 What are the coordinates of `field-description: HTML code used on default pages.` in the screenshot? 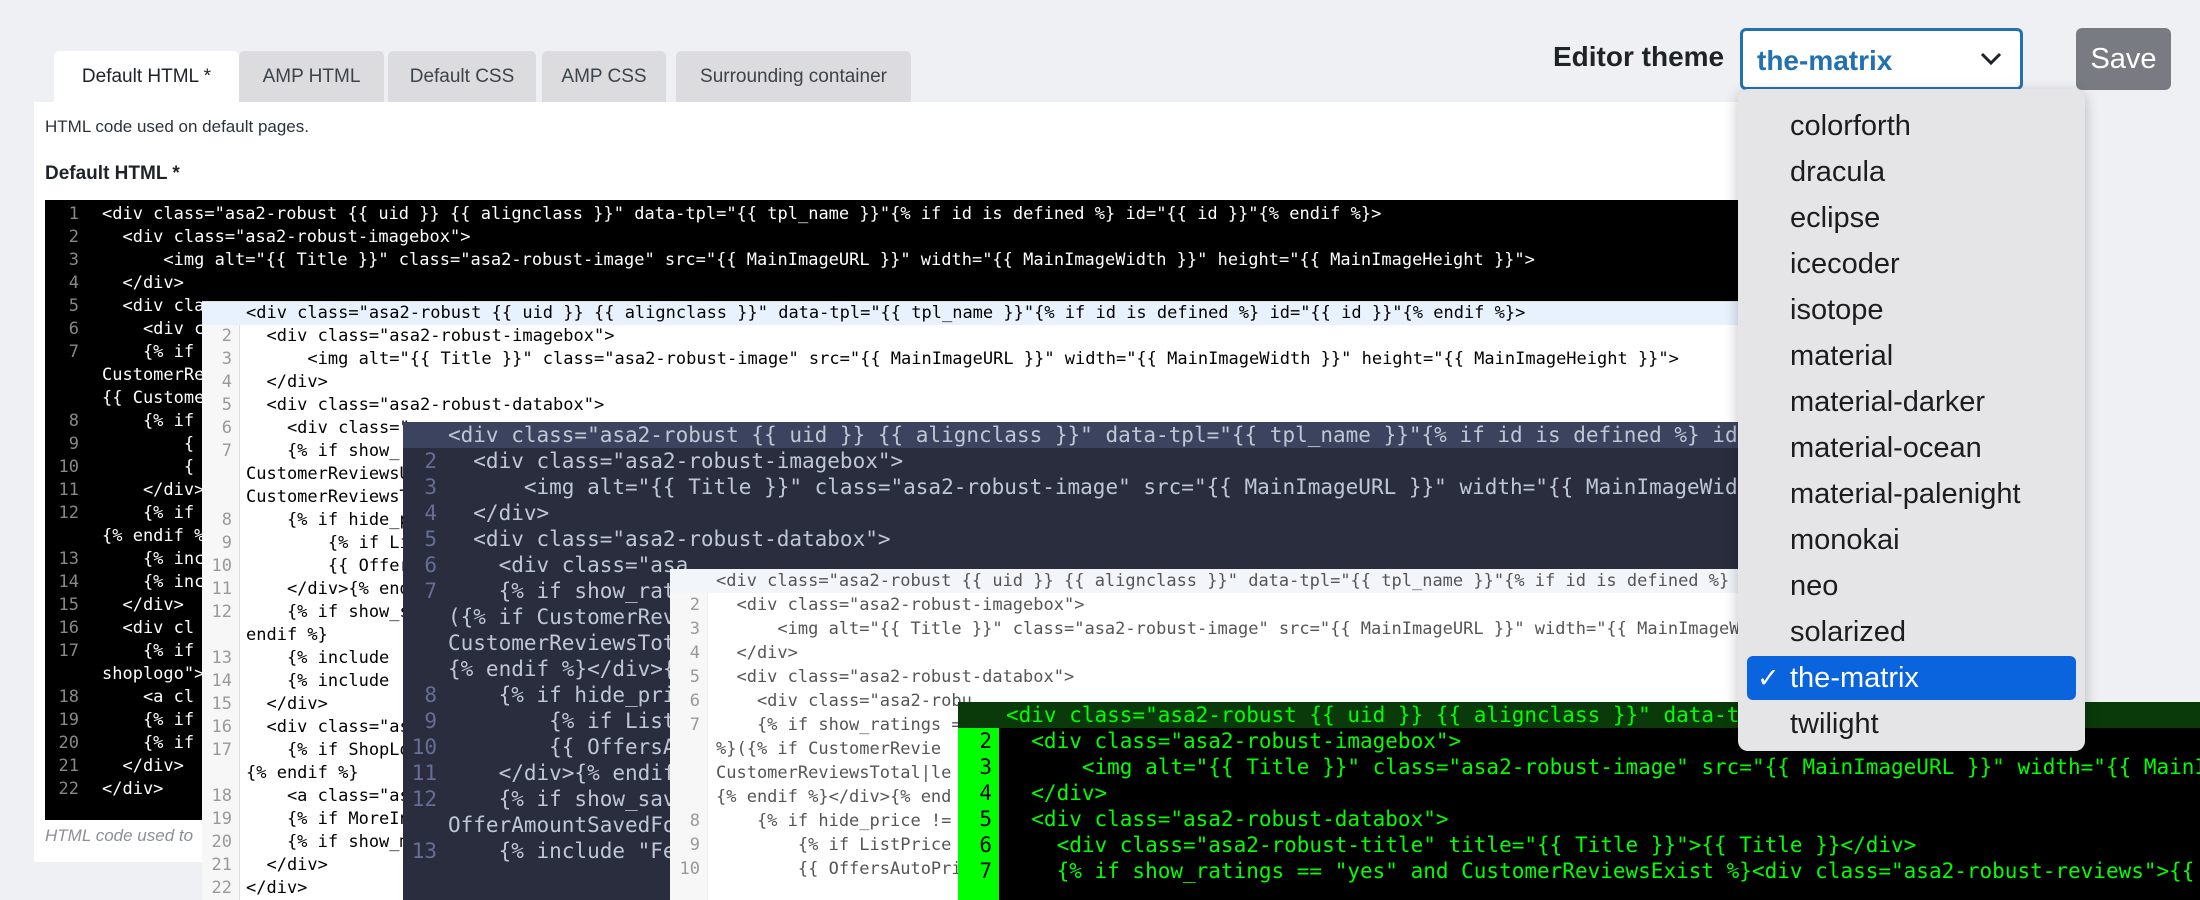 It's located at (177, 126).